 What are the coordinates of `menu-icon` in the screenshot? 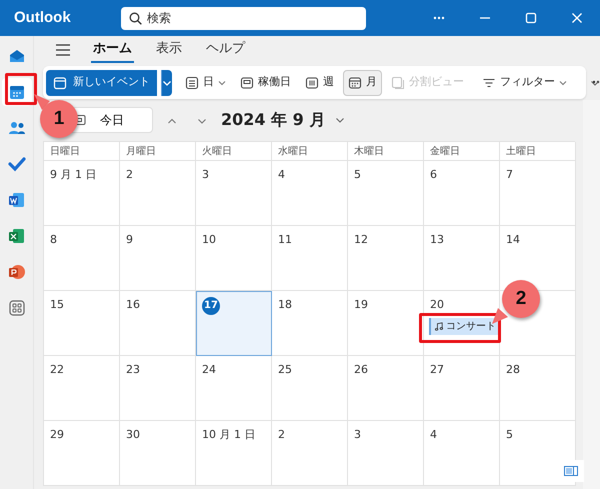 It's located at (63, 50).